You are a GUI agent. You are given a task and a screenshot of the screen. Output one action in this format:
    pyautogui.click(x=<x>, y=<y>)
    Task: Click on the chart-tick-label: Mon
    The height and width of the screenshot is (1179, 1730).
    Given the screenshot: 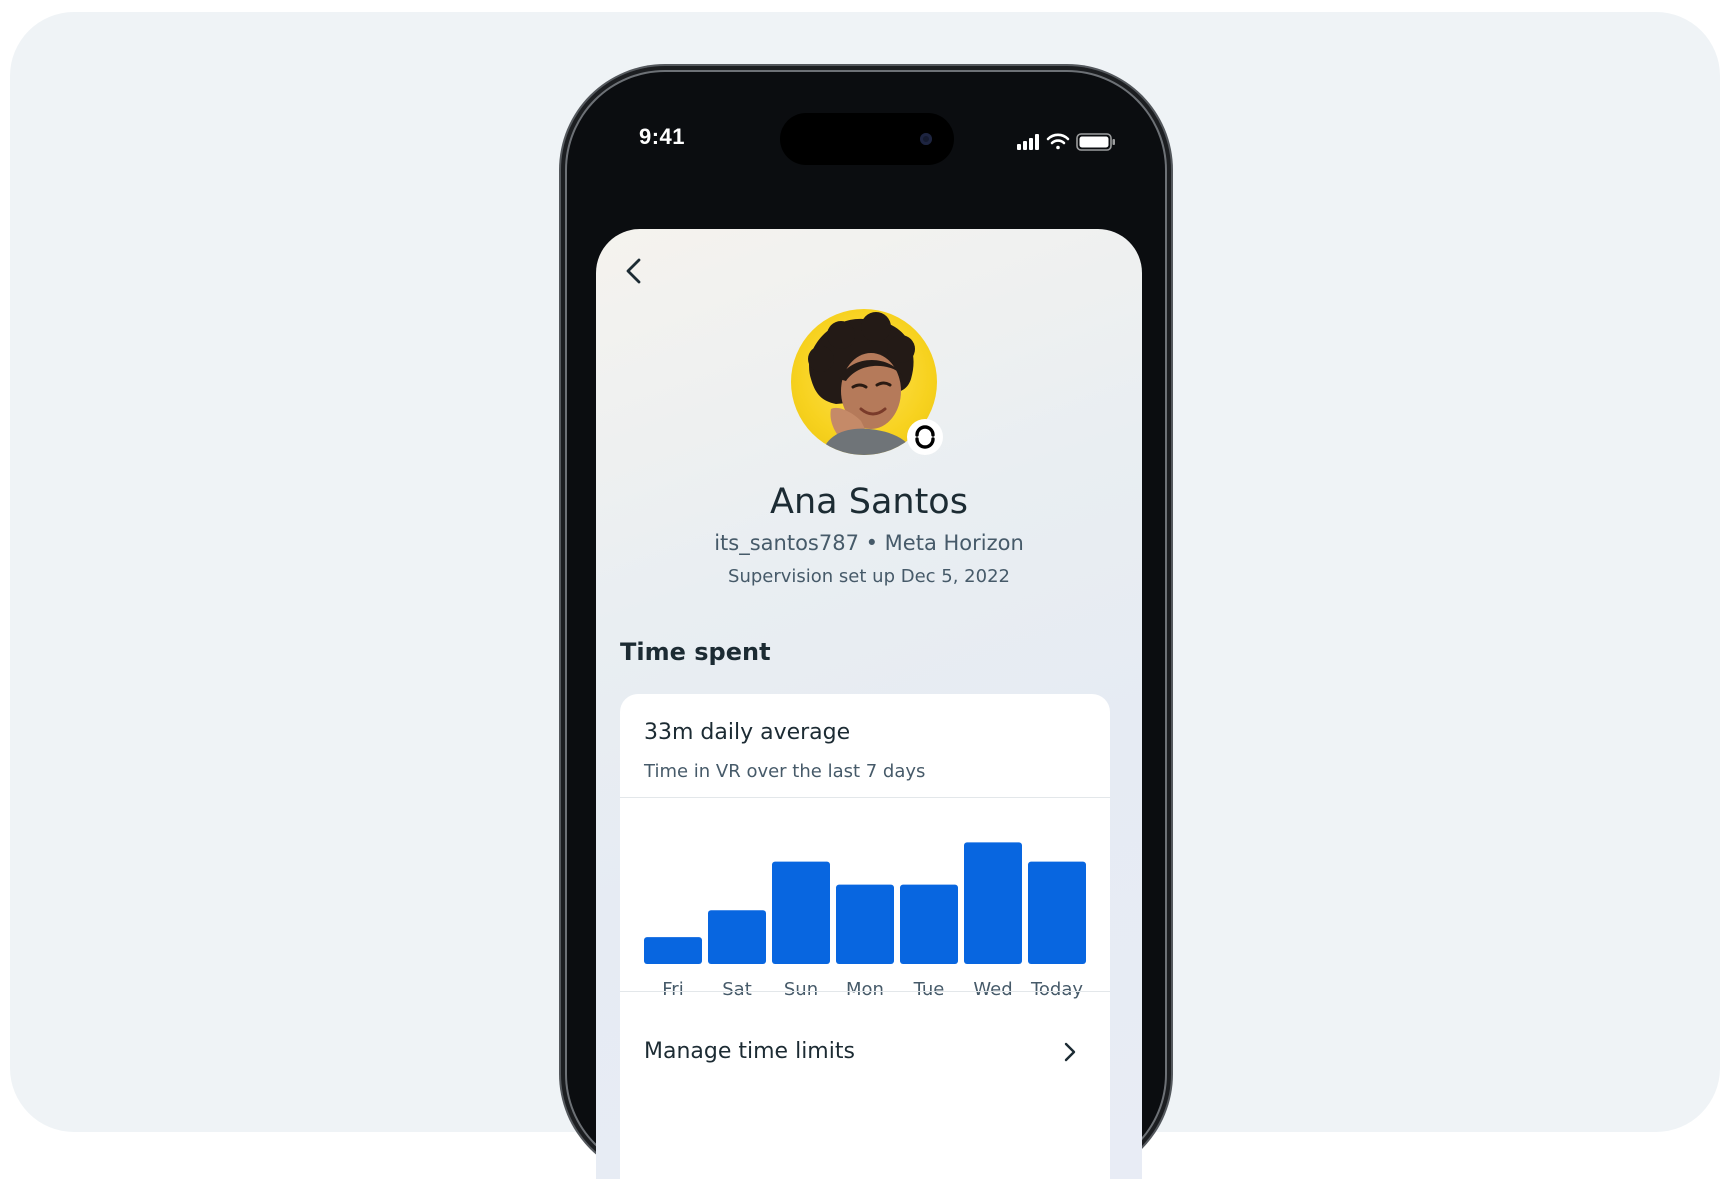 What is the action you would take?
    pyautogui.click(x=865, y=989)
    